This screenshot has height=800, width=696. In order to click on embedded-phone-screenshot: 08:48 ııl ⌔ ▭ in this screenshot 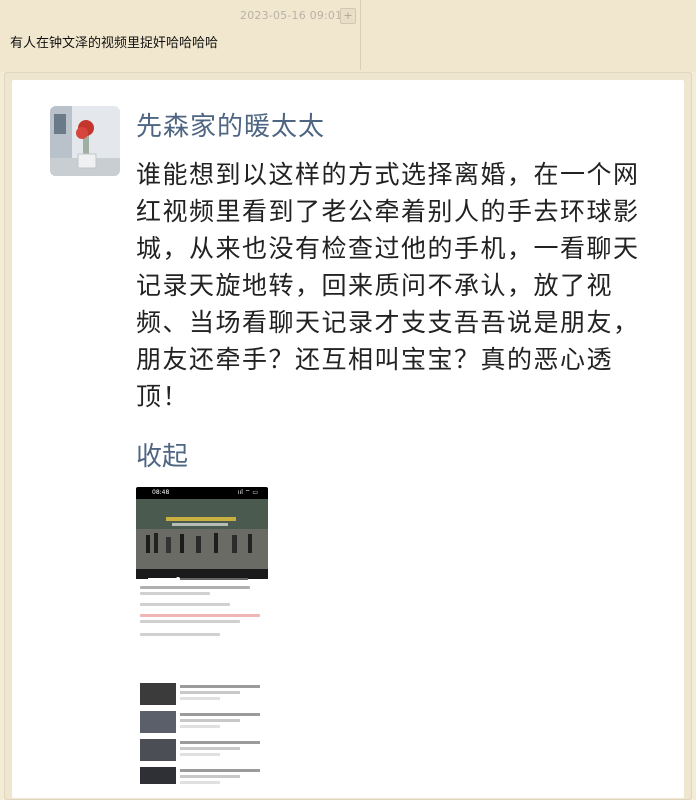, I will do `click(202, 635)`.